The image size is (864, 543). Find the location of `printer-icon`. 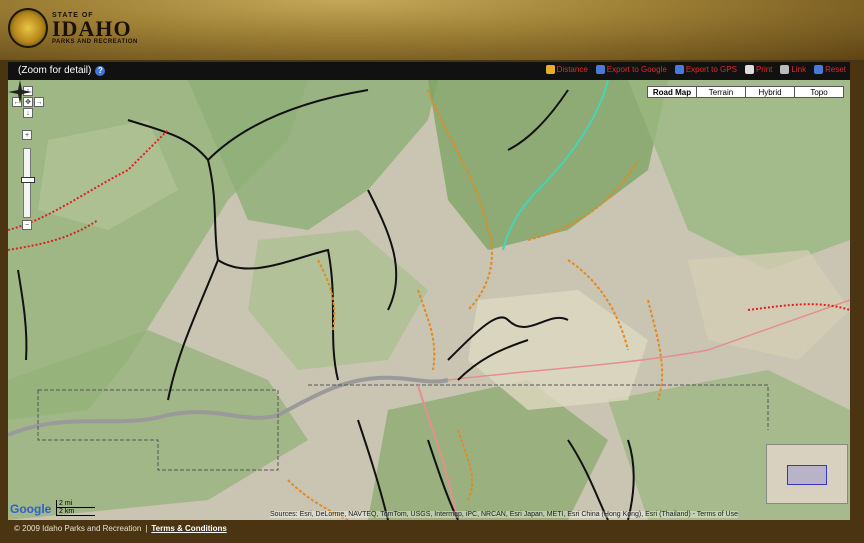

printer-icon is located at coordinates (749, 69).